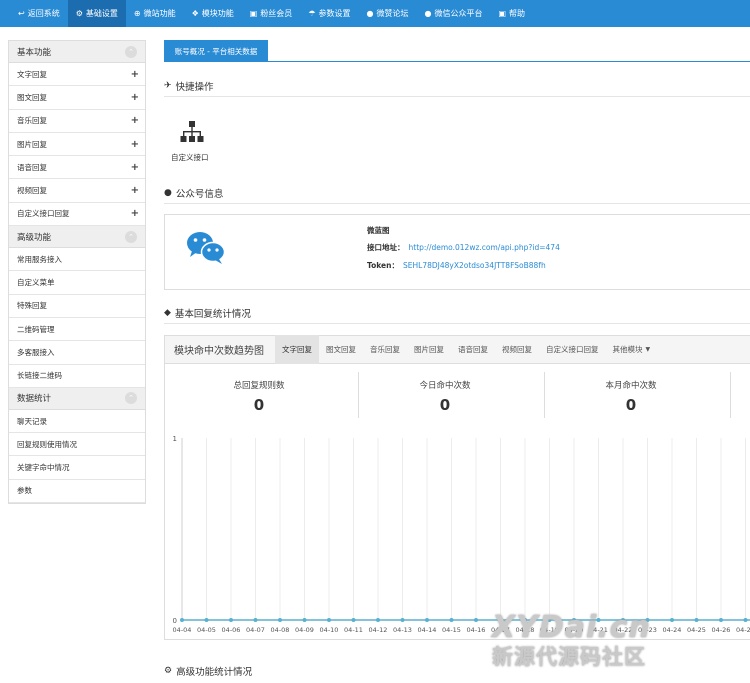 The height and width of the screenshot is (683, 750). What do you see at coordinates (297, 349) in the screenshot?
I see `panel-tab-0: 文字回复` at bounding box center [297, 349].